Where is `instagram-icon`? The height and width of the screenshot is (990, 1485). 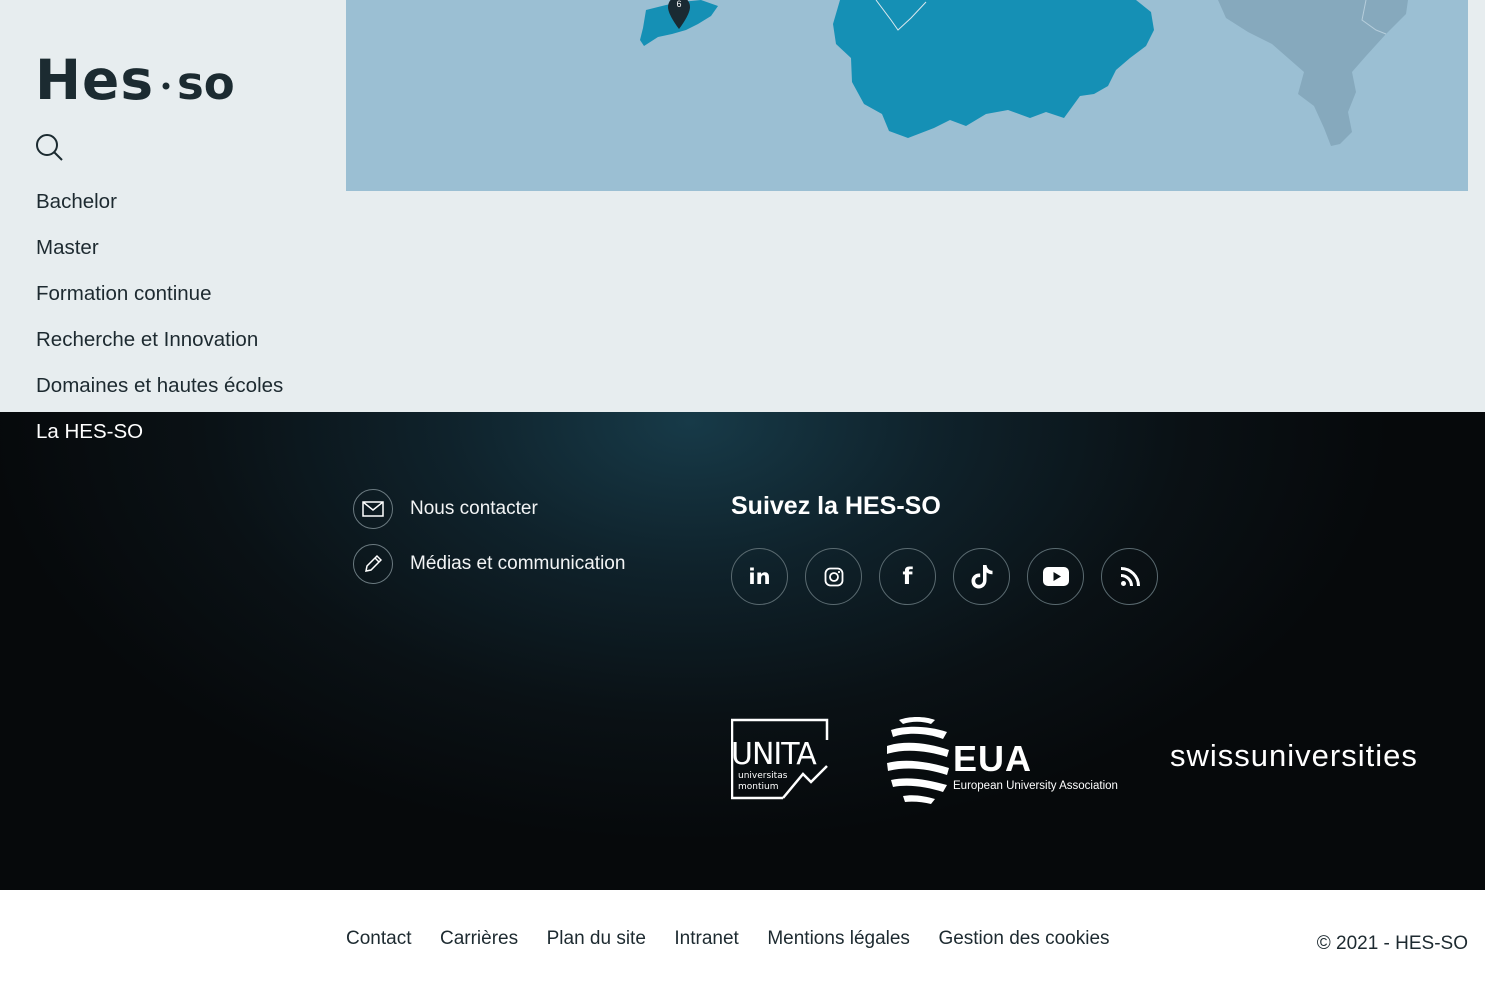
instagram-icon is located at coordinates (833, 576).